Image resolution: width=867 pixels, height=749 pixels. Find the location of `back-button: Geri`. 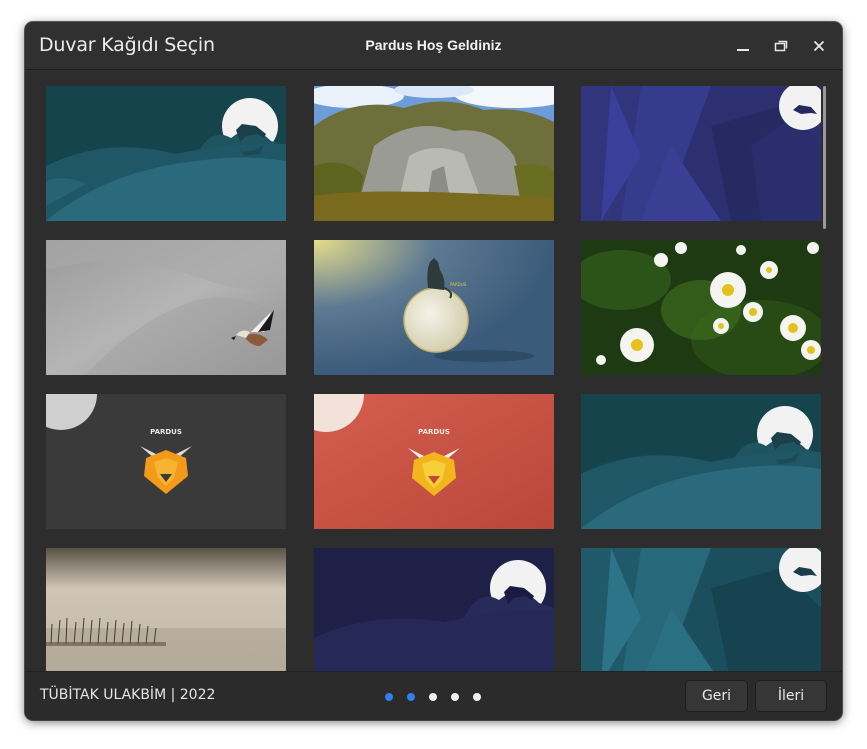

back-button: Geri is located at coordinates (716, 696).